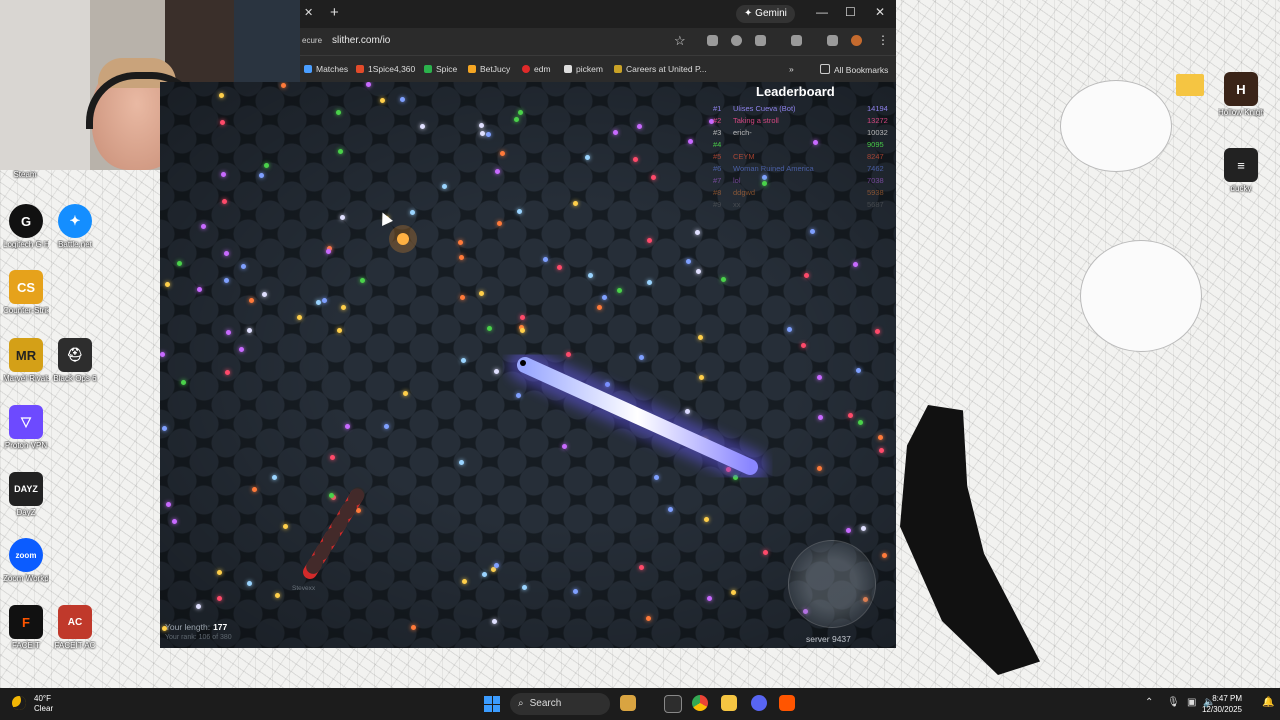 This screenshot has height=720, width=1280. Describe the element at coordinates (312, 40) in the screenshot. I see `secure-label: ecure` at that location.